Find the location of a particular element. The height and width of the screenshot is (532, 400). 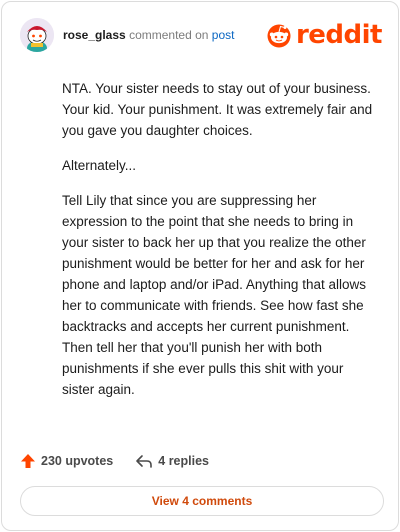

replies-button: 4 replies is located at coordinates (172, 461).